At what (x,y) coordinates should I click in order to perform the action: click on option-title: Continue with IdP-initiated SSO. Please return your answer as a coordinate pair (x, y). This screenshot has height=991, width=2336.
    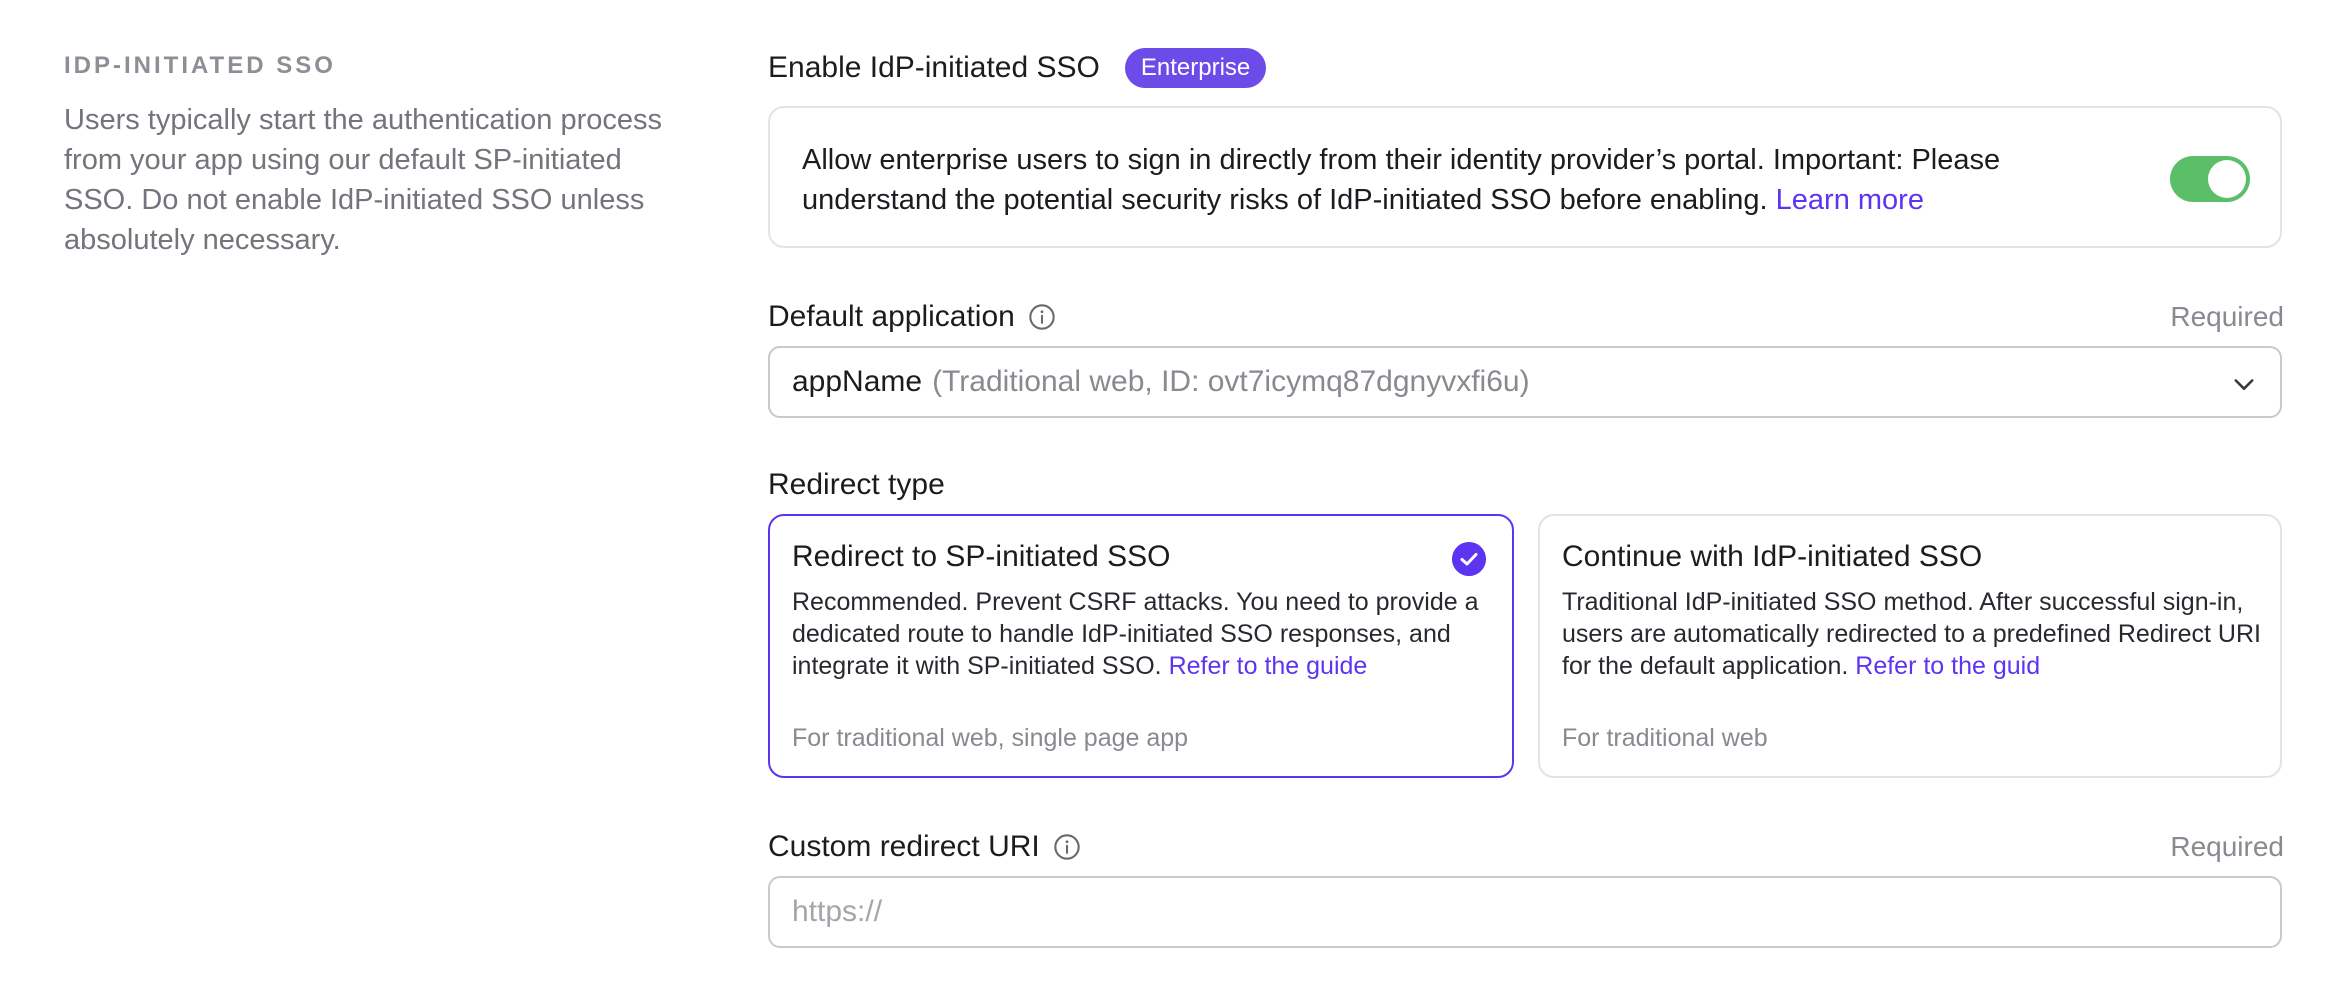
    Looking at the image, I should click on (1772, 556).